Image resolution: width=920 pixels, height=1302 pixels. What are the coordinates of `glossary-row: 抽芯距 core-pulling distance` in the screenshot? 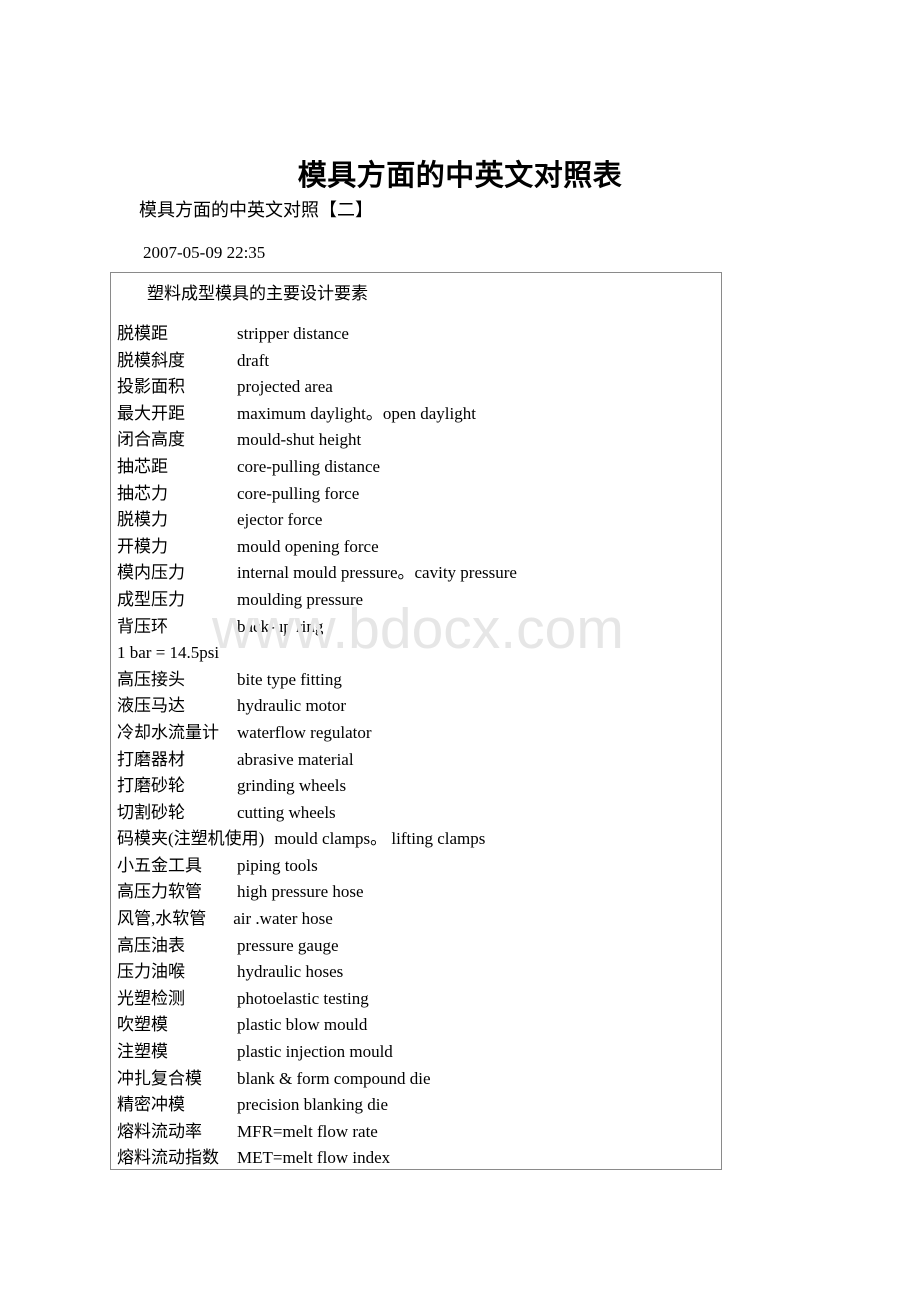 It's located at (419, 467).